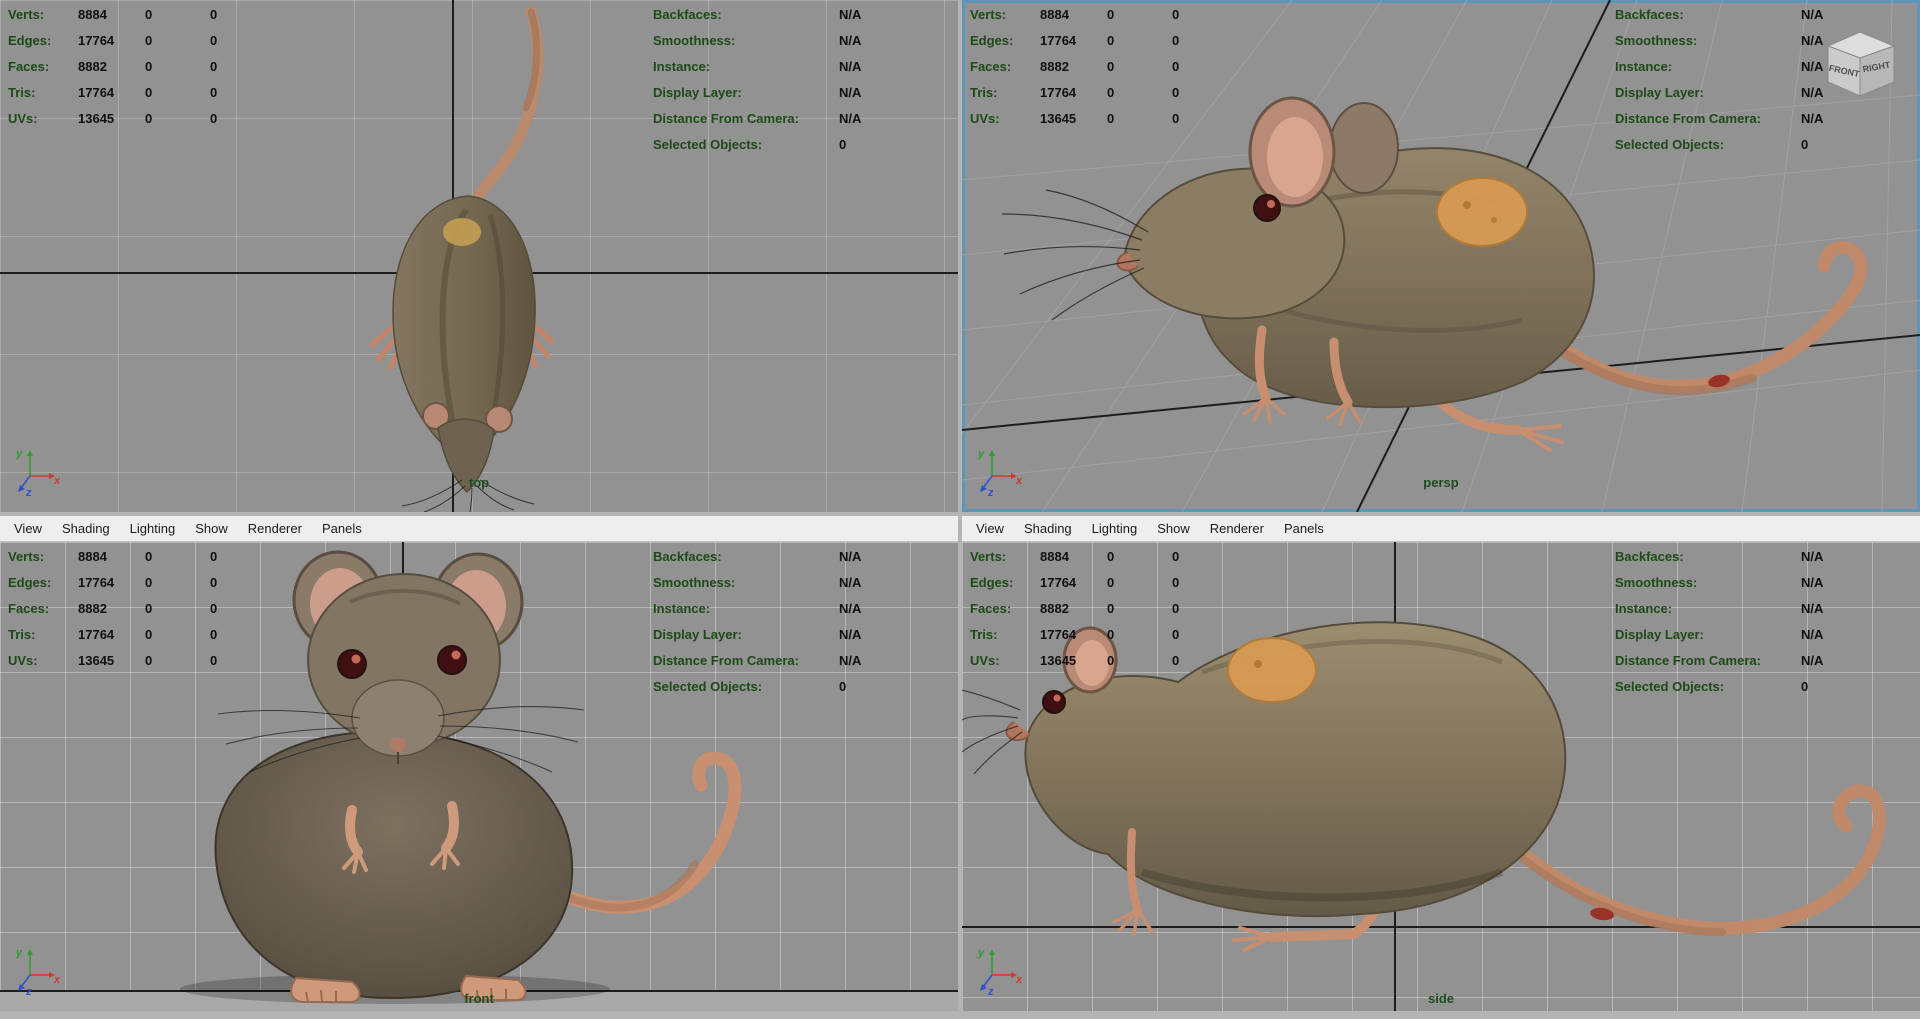  Describe the element at coordinates (479, 482) in the screenshot. I see `viewport-label-top: top` at that location.